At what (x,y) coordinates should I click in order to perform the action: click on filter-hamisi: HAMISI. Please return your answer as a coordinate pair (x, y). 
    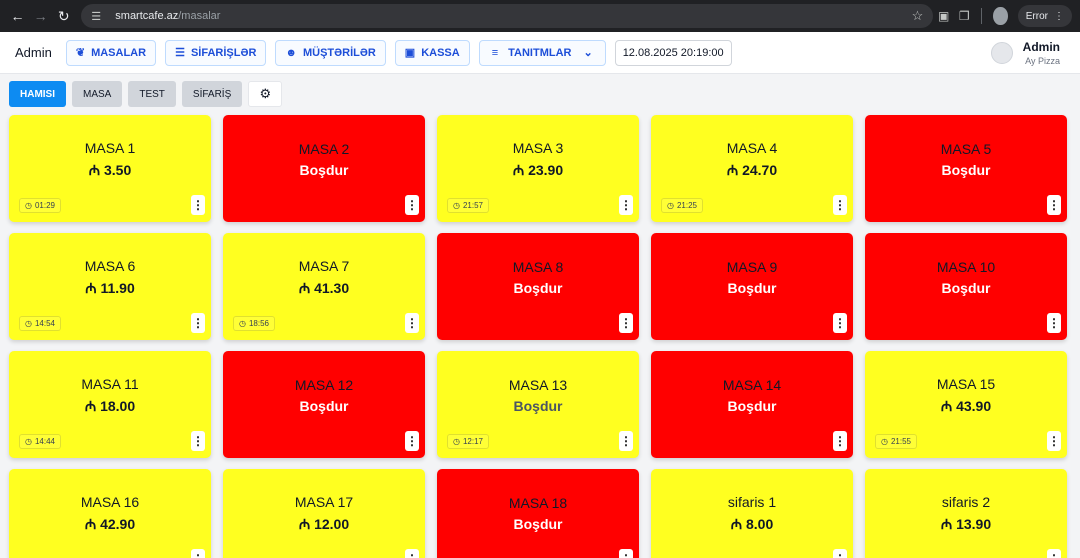
    Looking at the image, I should click on (37, 94).